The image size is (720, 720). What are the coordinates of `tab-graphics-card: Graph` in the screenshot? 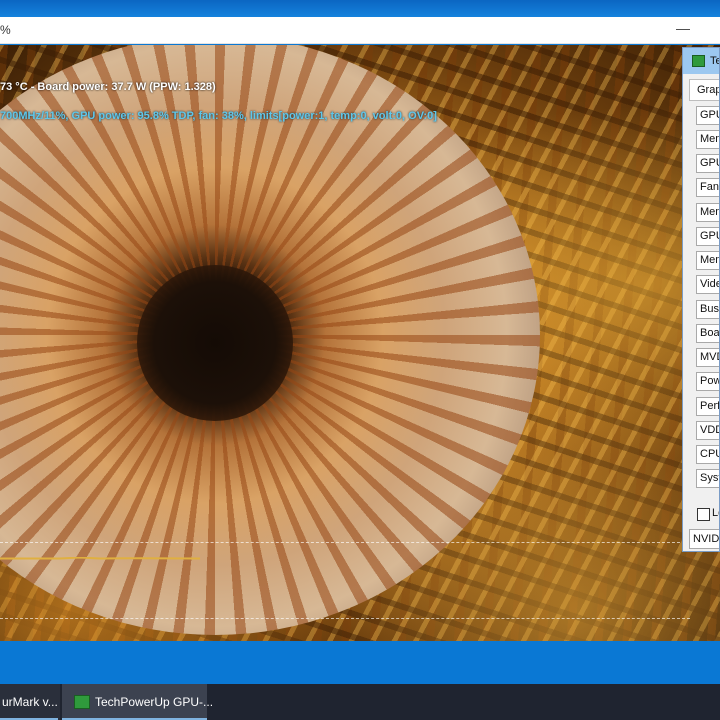 It's located at (704, 90).